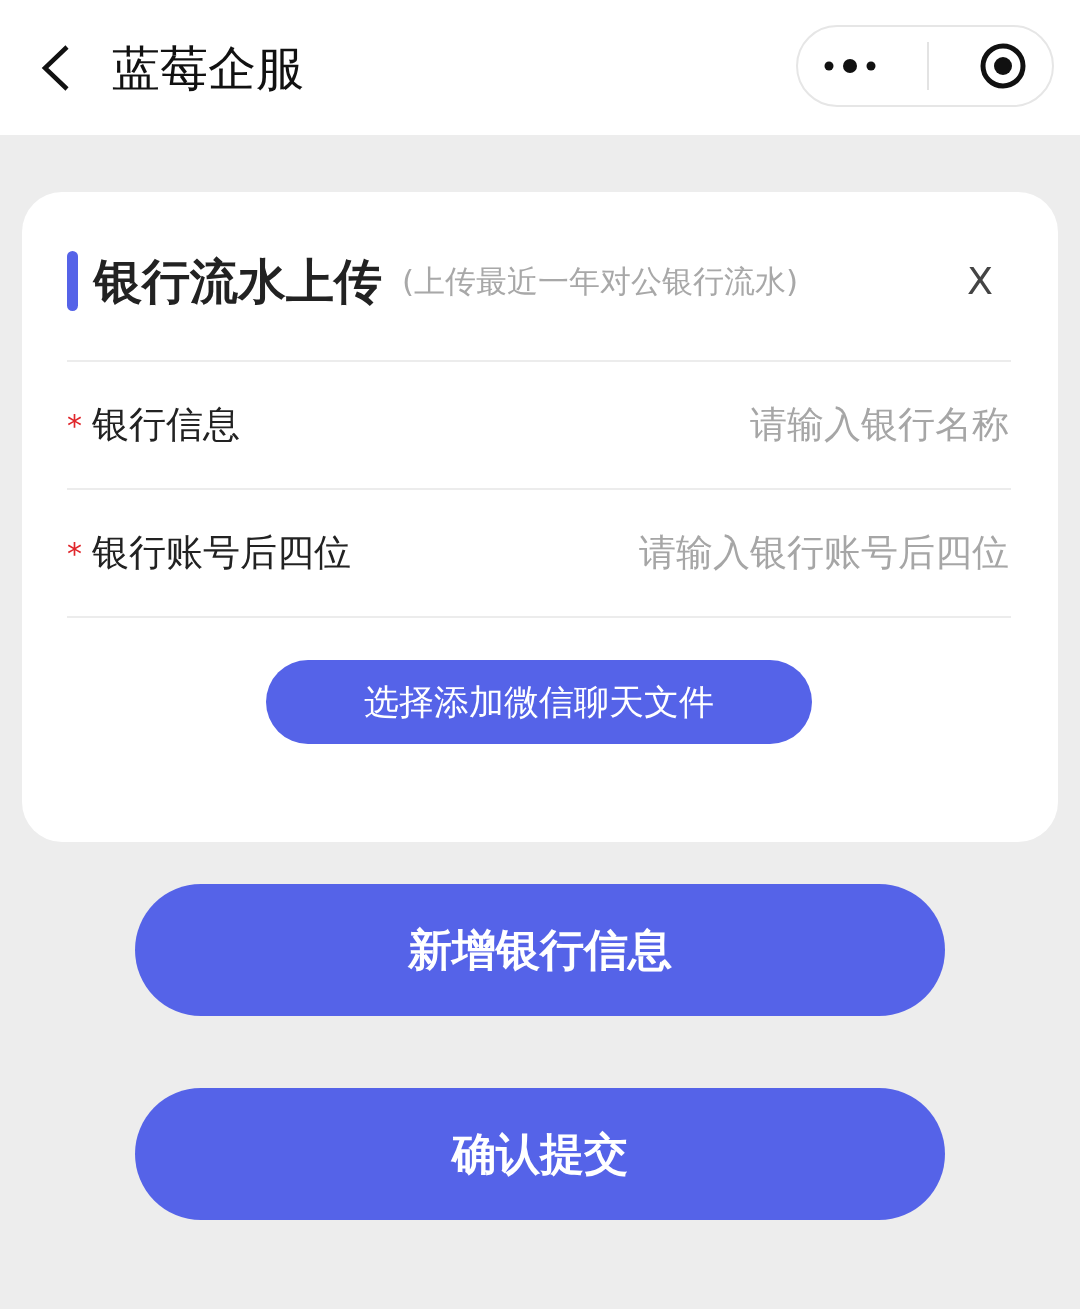 The height and width of the screenshot is (1309, 1080). Describe the element at coordinates (625, 425) in the screenshot. I see `input-field: 请输入银行名称` at that location.